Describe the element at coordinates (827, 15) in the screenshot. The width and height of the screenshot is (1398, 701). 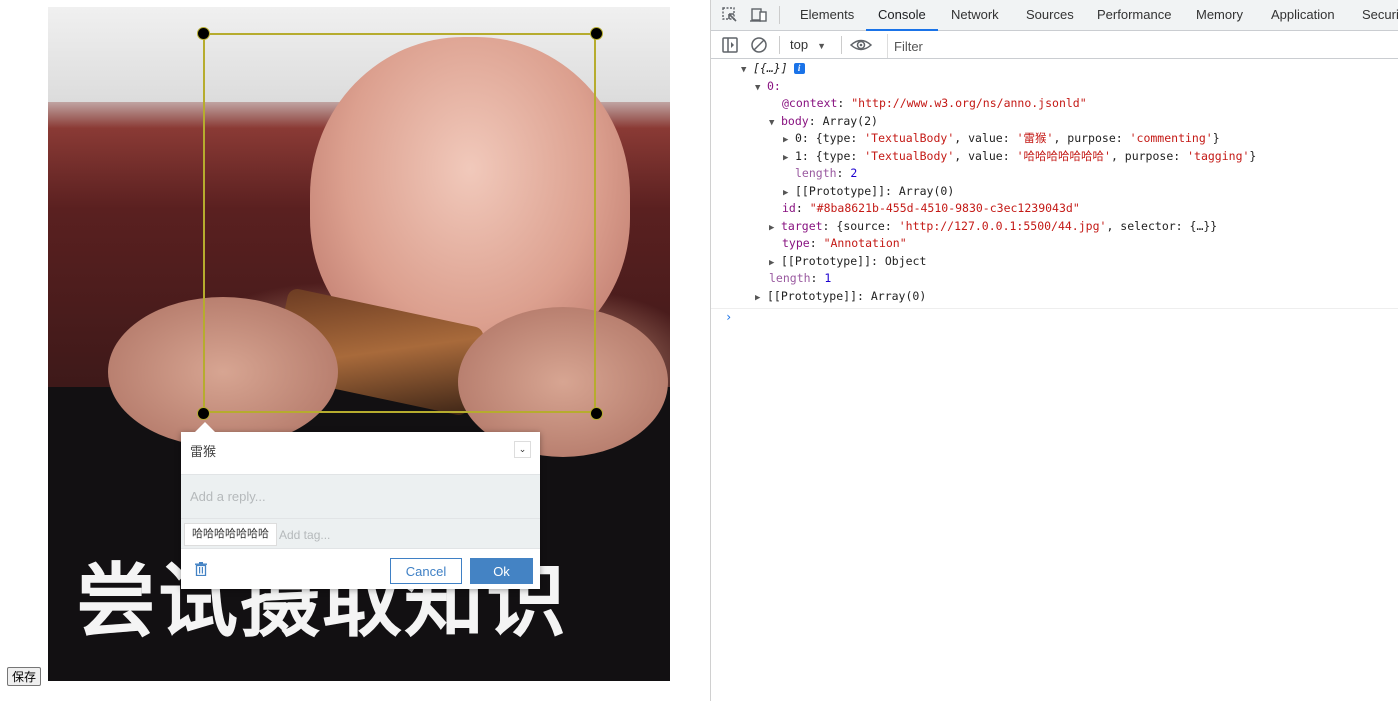
I see `tab-elements: Elements` at that location.